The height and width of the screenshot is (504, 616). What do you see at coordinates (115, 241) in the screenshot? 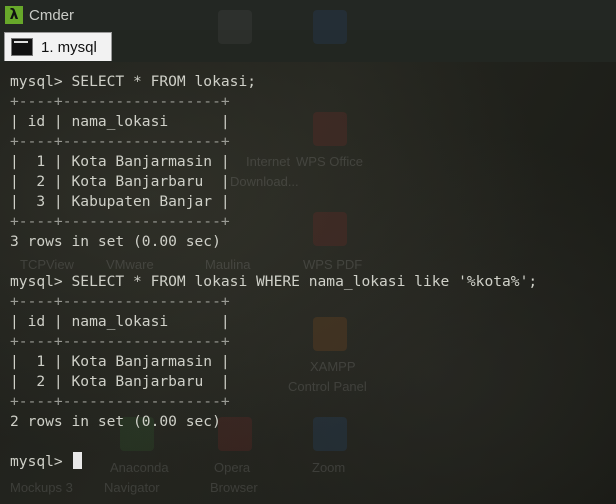
I see `line-text: 3 rows in set (0.00 sec)` at bounding box center [115, 241].